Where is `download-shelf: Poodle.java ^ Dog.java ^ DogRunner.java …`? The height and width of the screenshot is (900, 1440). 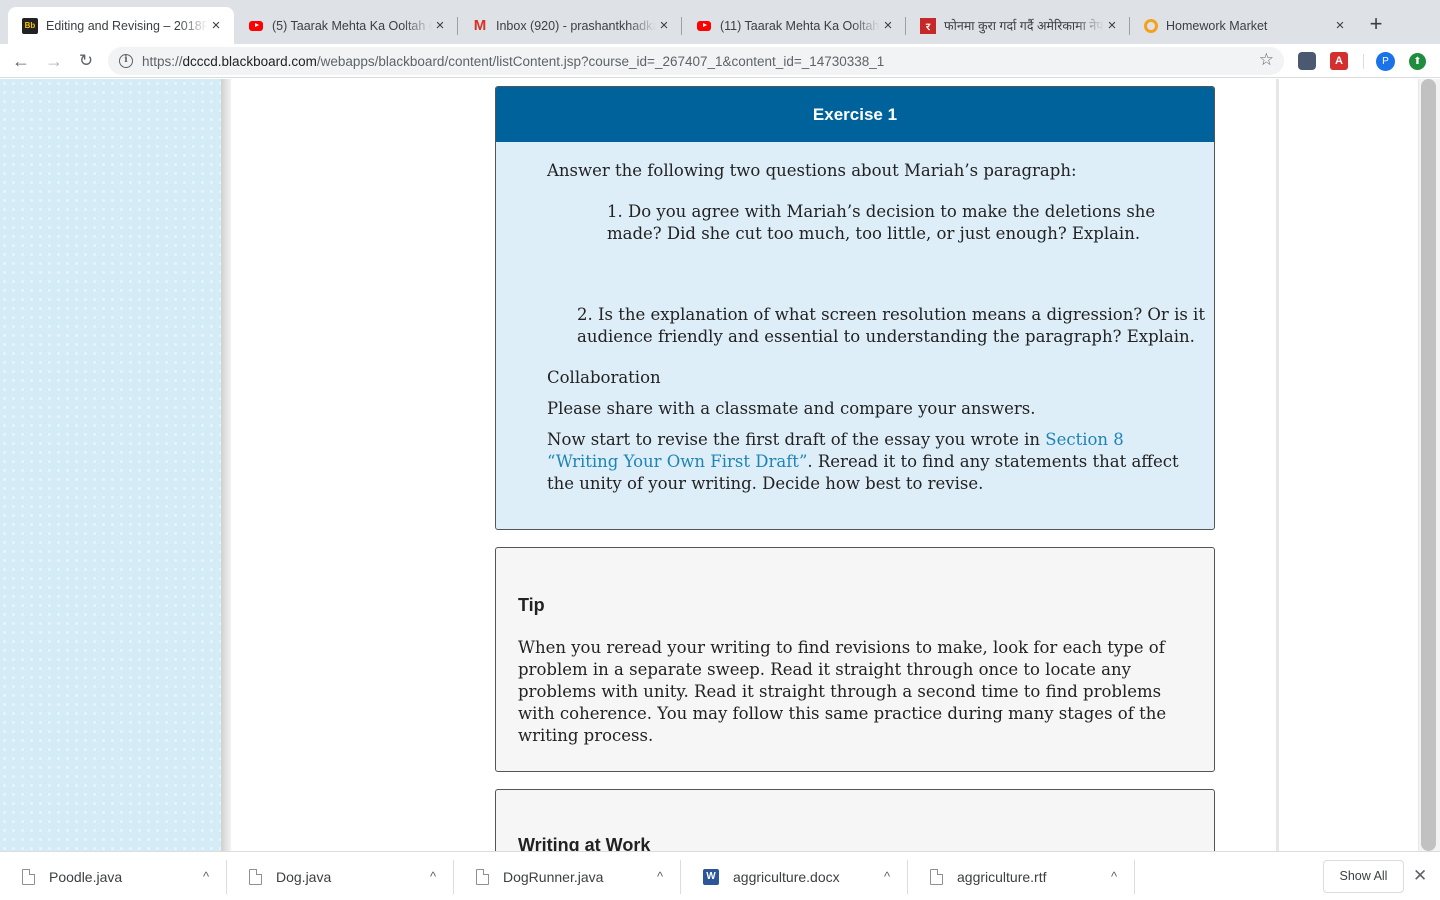
download-shelf: Poodle.java ^ Dog.java ^ DogRunner.java … is located at coordinates (720, 875).